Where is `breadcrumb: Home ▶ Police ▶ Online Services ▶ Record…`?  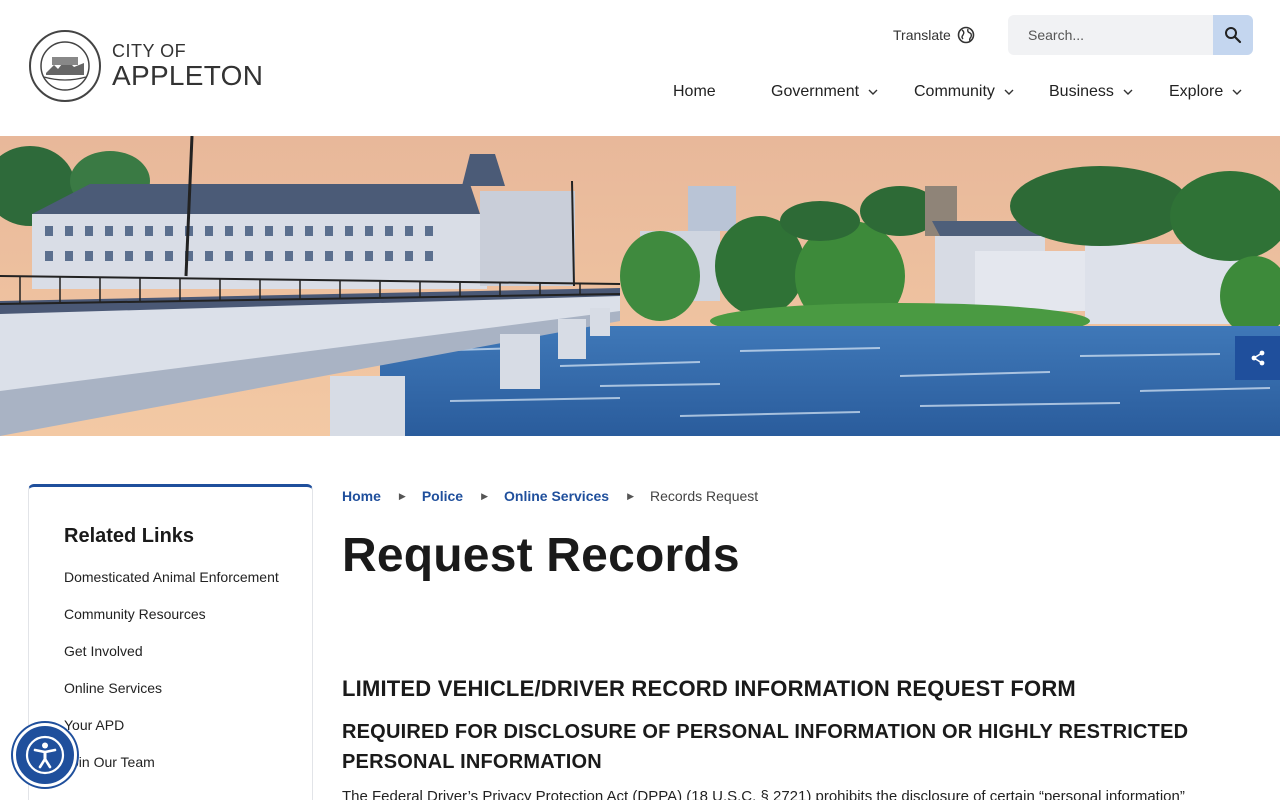 breadcrumb: Home ▶ Police ▶ Online Services ▶ Record… is located at coordinates (550, 496).